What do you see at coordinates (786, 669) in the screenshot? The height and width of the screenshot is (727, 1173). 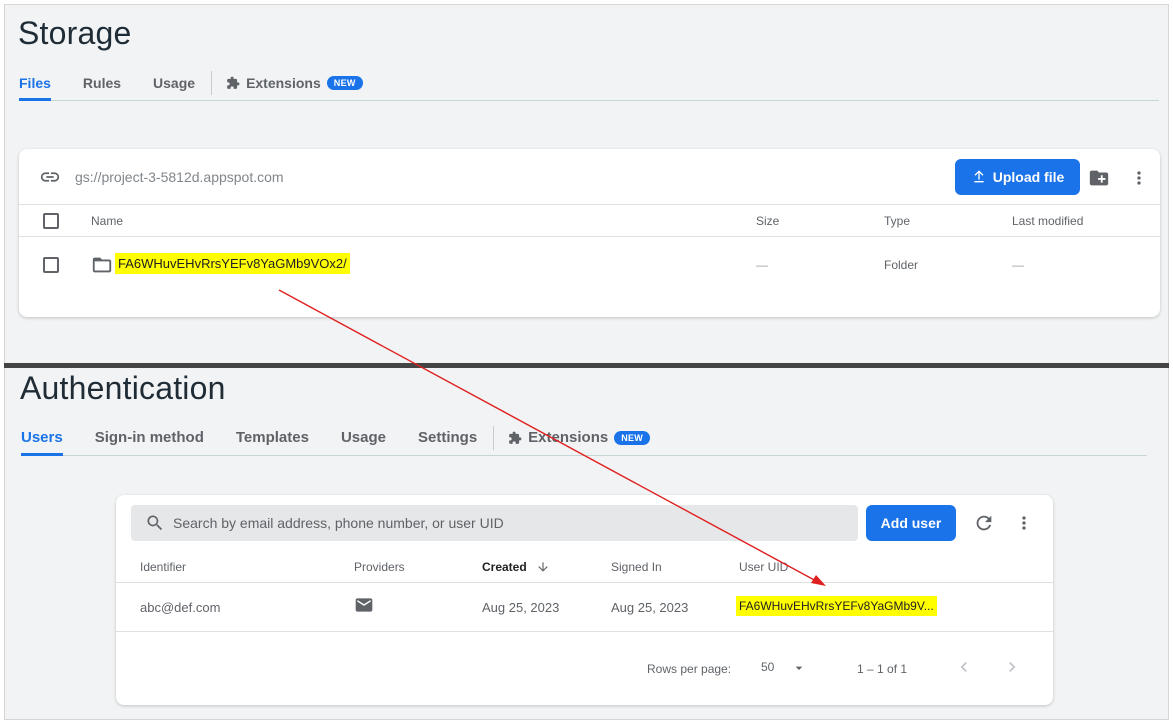 I see `rows-per-page-select: 50` at bounding box center [786, 669].